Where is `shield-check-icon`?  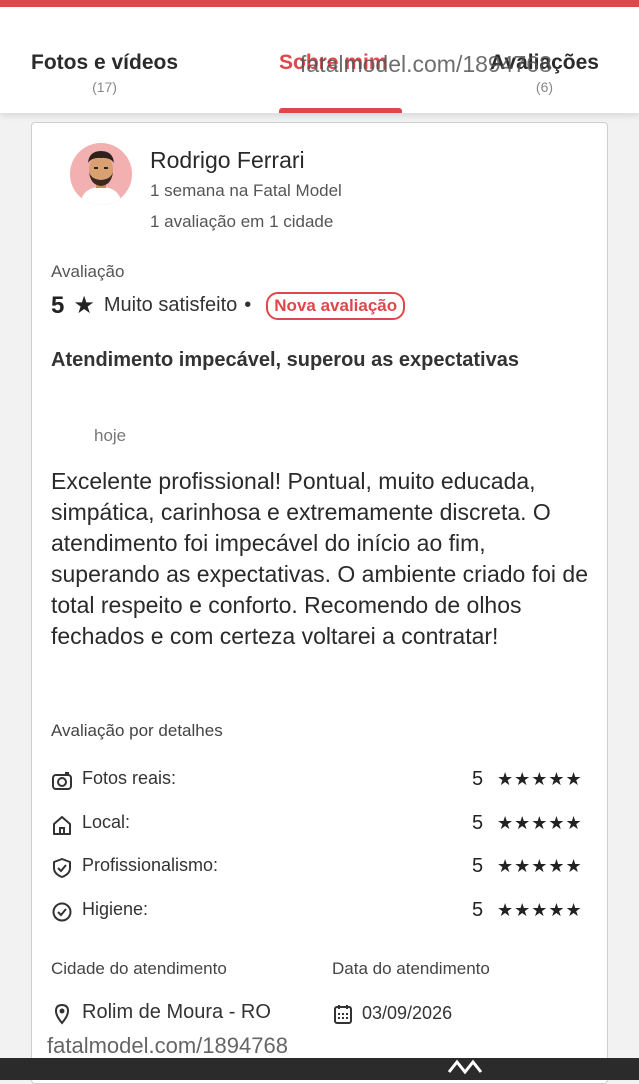
shield-check-icon is located at coordinates (62, 868).